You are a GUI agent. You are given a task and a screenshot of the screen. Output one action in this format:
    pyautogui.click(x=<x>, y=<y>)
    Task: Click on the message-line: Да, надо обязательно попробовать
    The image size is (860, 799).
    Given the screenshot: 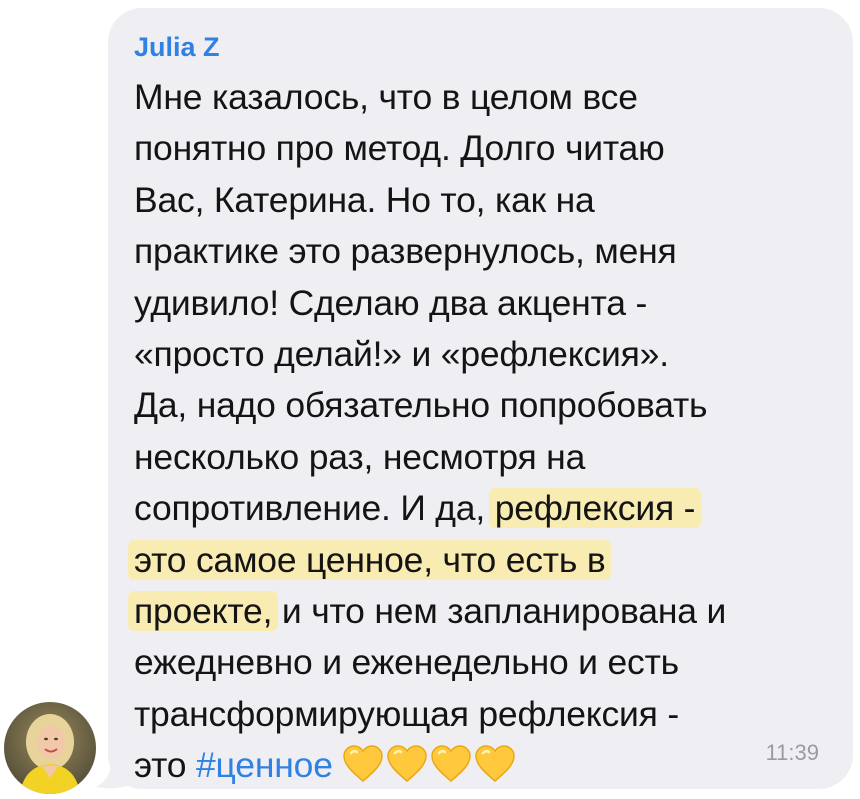 What is the action you would take?
    pyautogui.click(x=421, y=405)
    